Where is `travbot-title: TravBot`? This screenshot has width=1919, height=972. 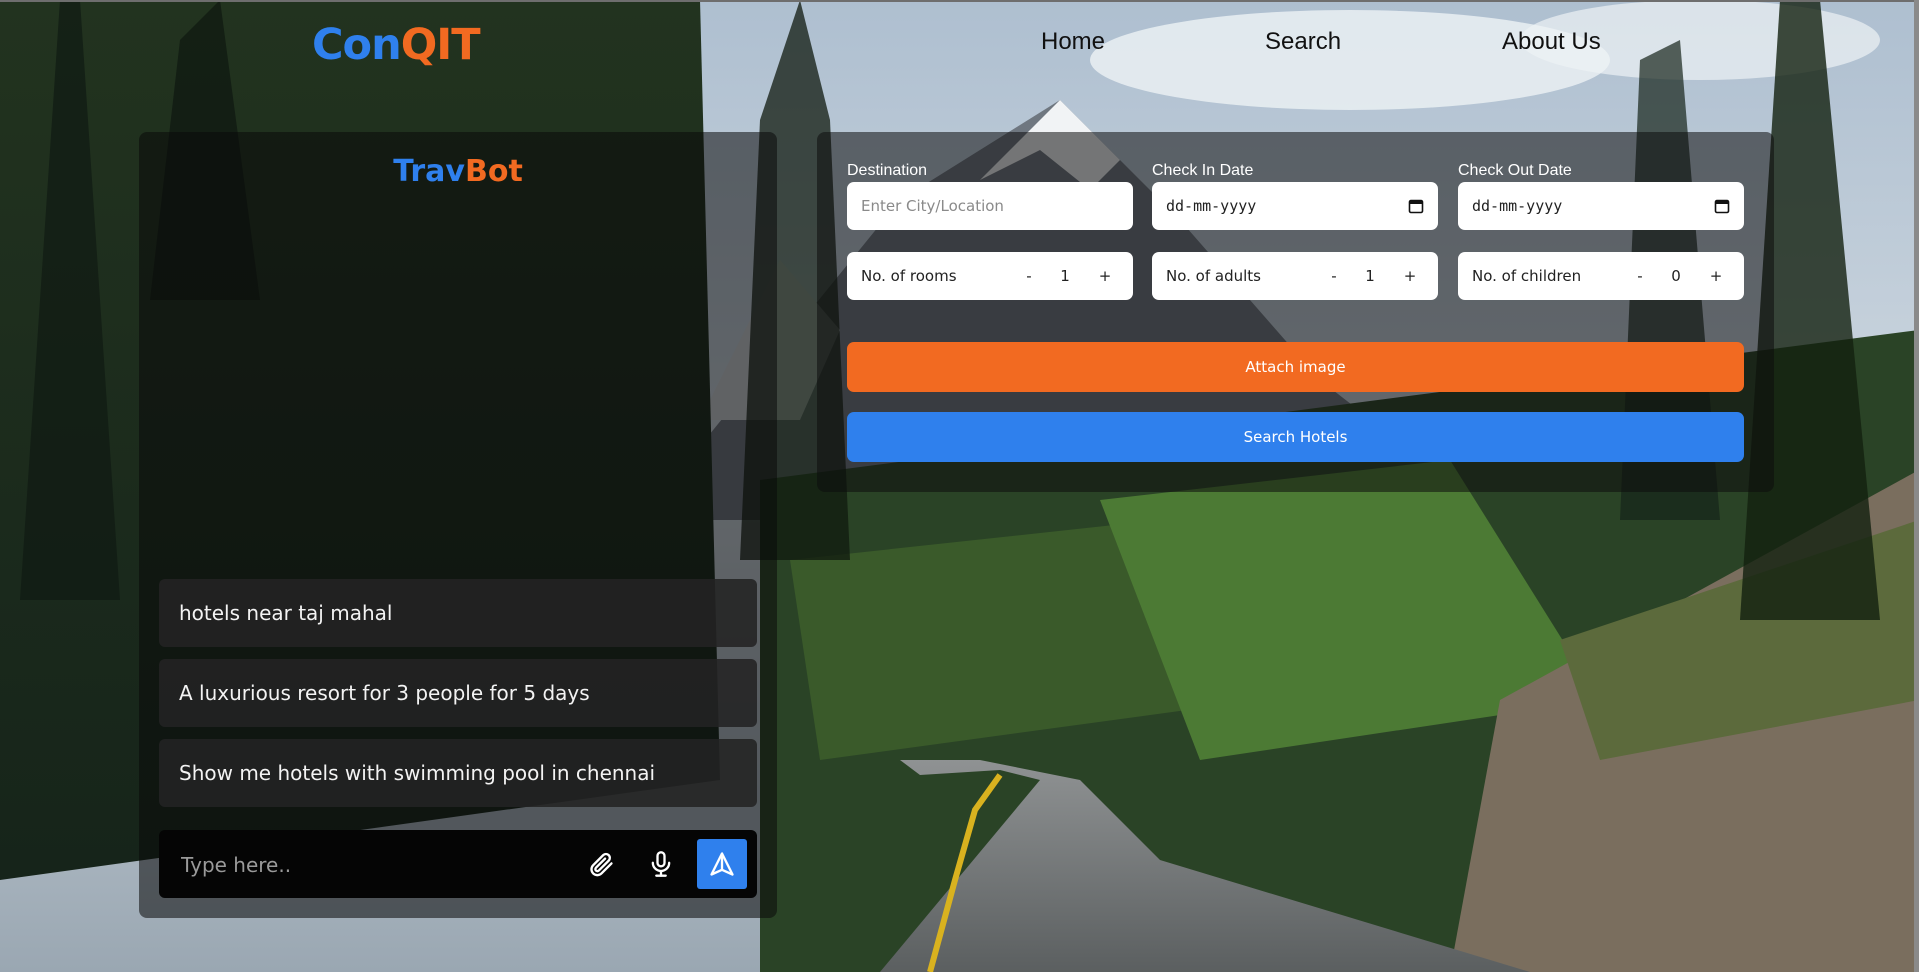 travbot-title: TravBot is located at coordinates (458, 171).